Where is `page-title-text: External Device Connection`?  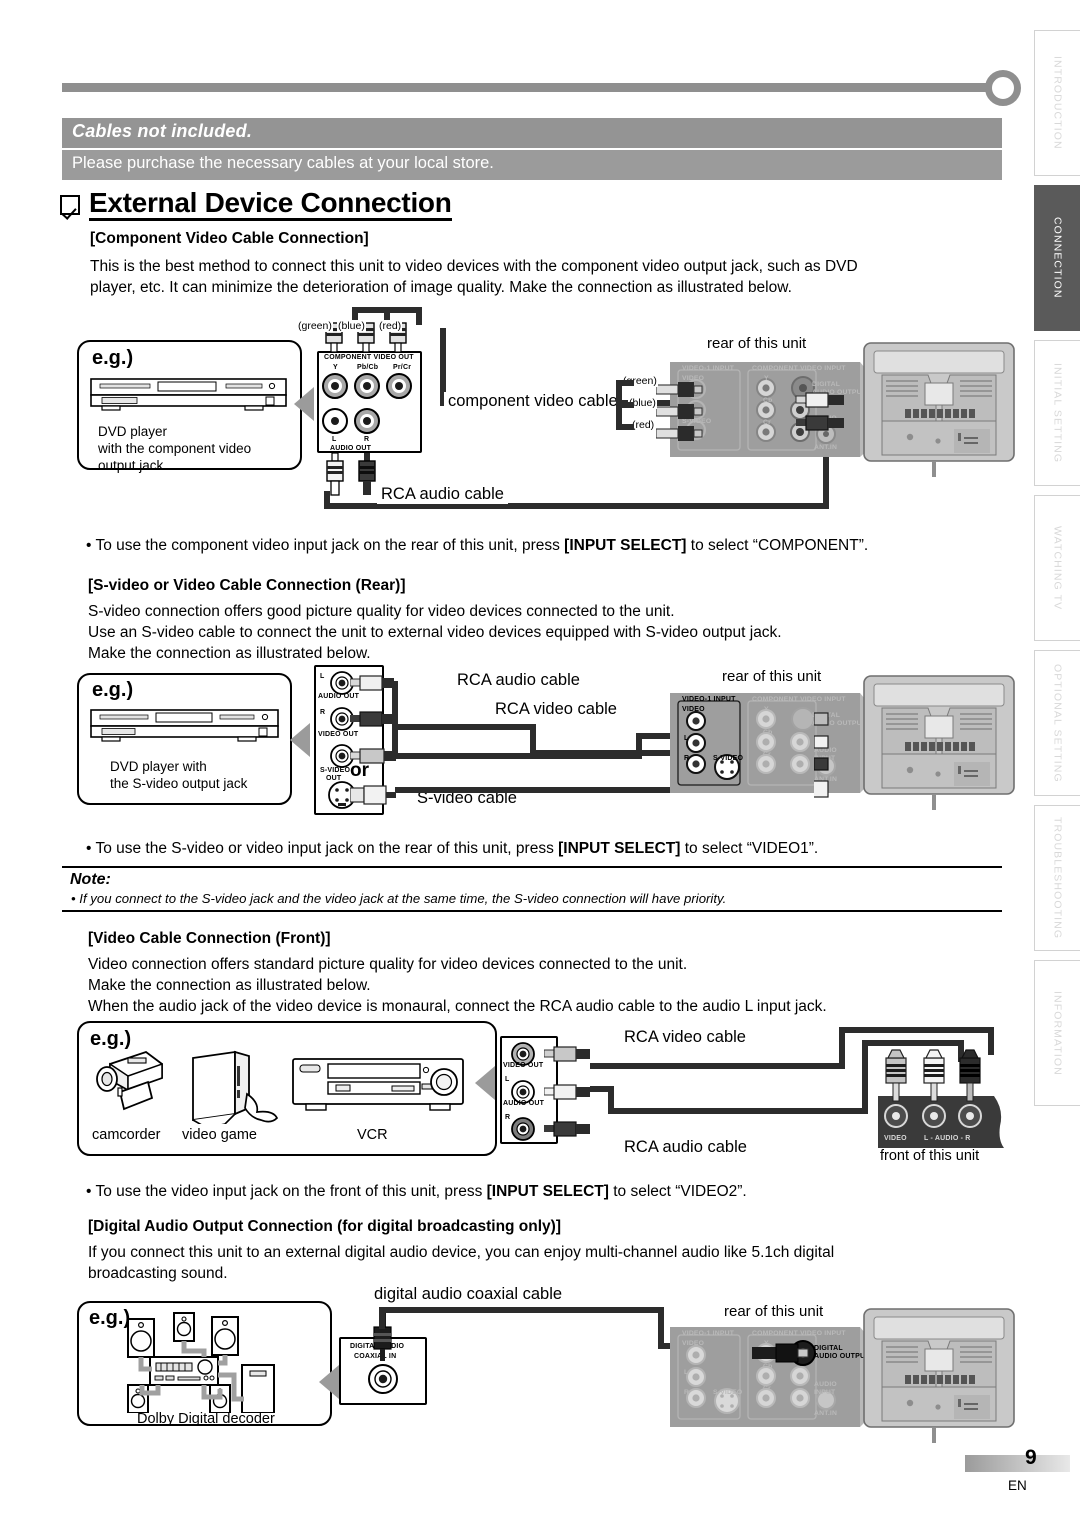 page-title-text: External Device Connection is located at coordinates (270, 205).